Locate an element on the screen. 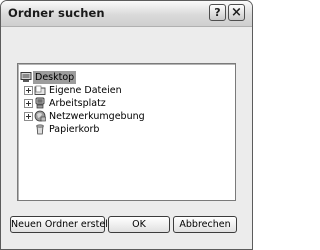  folder-icon is located at coordinates (40, 90).